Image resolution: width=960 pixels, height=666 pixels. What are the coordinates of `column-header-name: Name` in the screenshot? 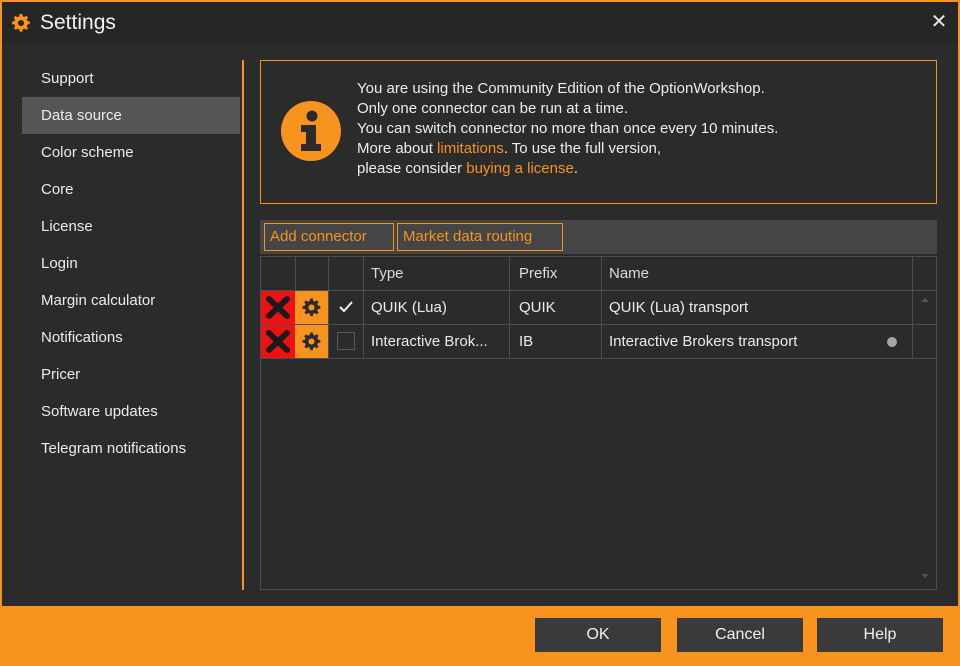 It's located at (756, 273).